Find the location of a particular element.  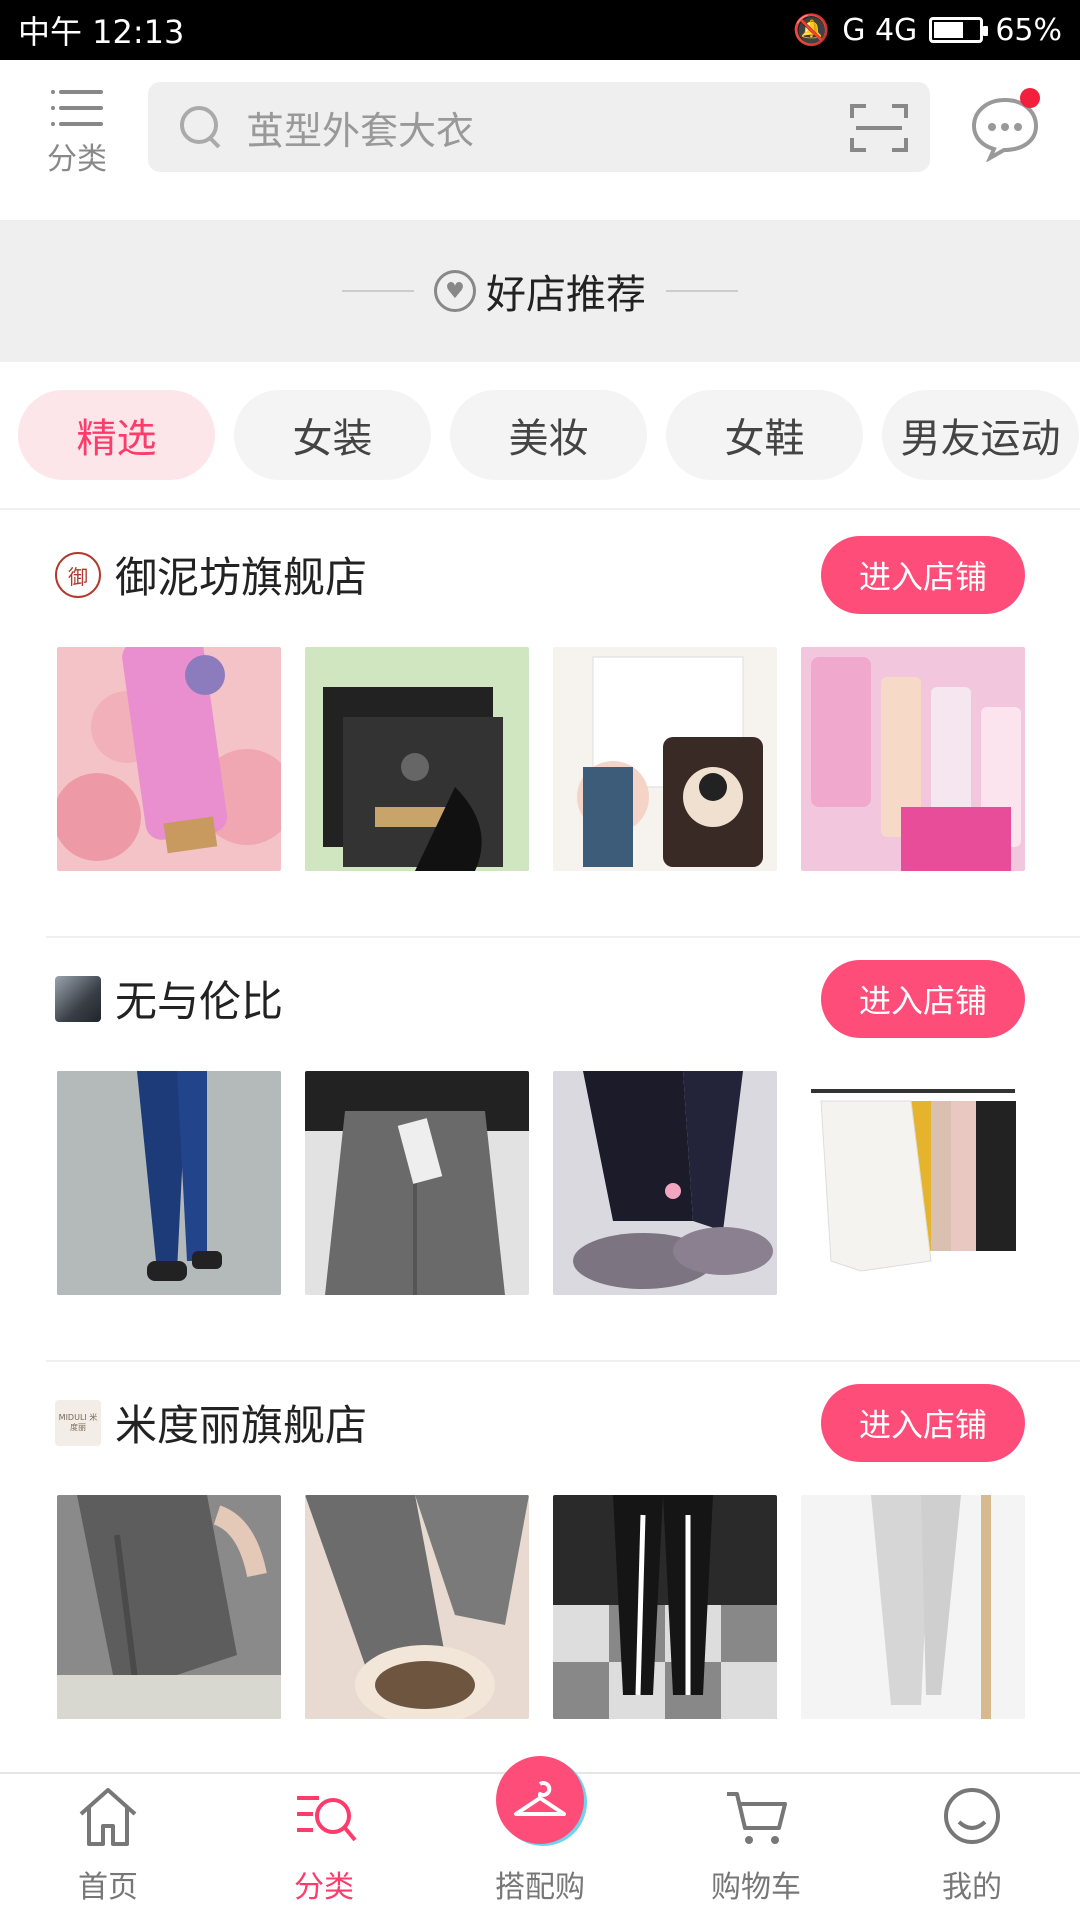

cart-icon is located at coordinates (756, 1819).